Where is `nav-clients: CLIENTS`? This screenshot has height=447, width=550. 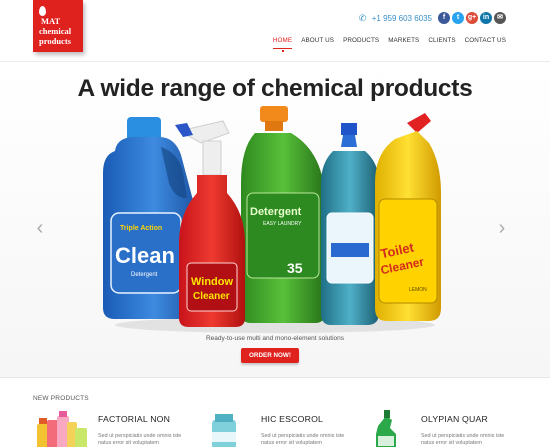
nav-clients: CLIENTS is located at coordinates (441, 43).